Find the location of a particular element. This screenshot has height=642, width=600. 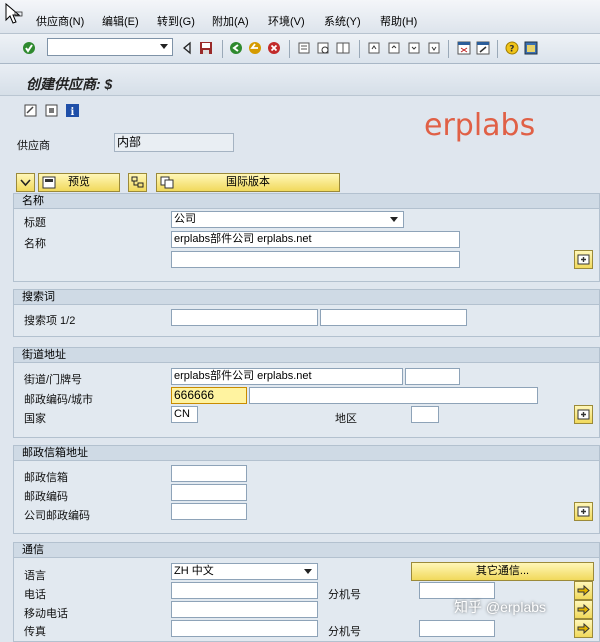

fax-field is located at coordinates (244, 628).